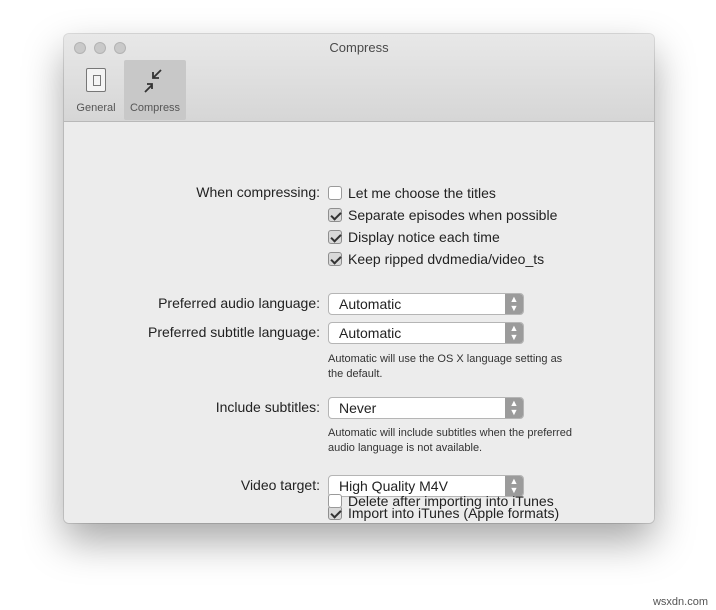 Image resolution: width=716 pixels, height=610 pixels. I want to click on subtitle-language-value: Automatic, so click(370, 333).